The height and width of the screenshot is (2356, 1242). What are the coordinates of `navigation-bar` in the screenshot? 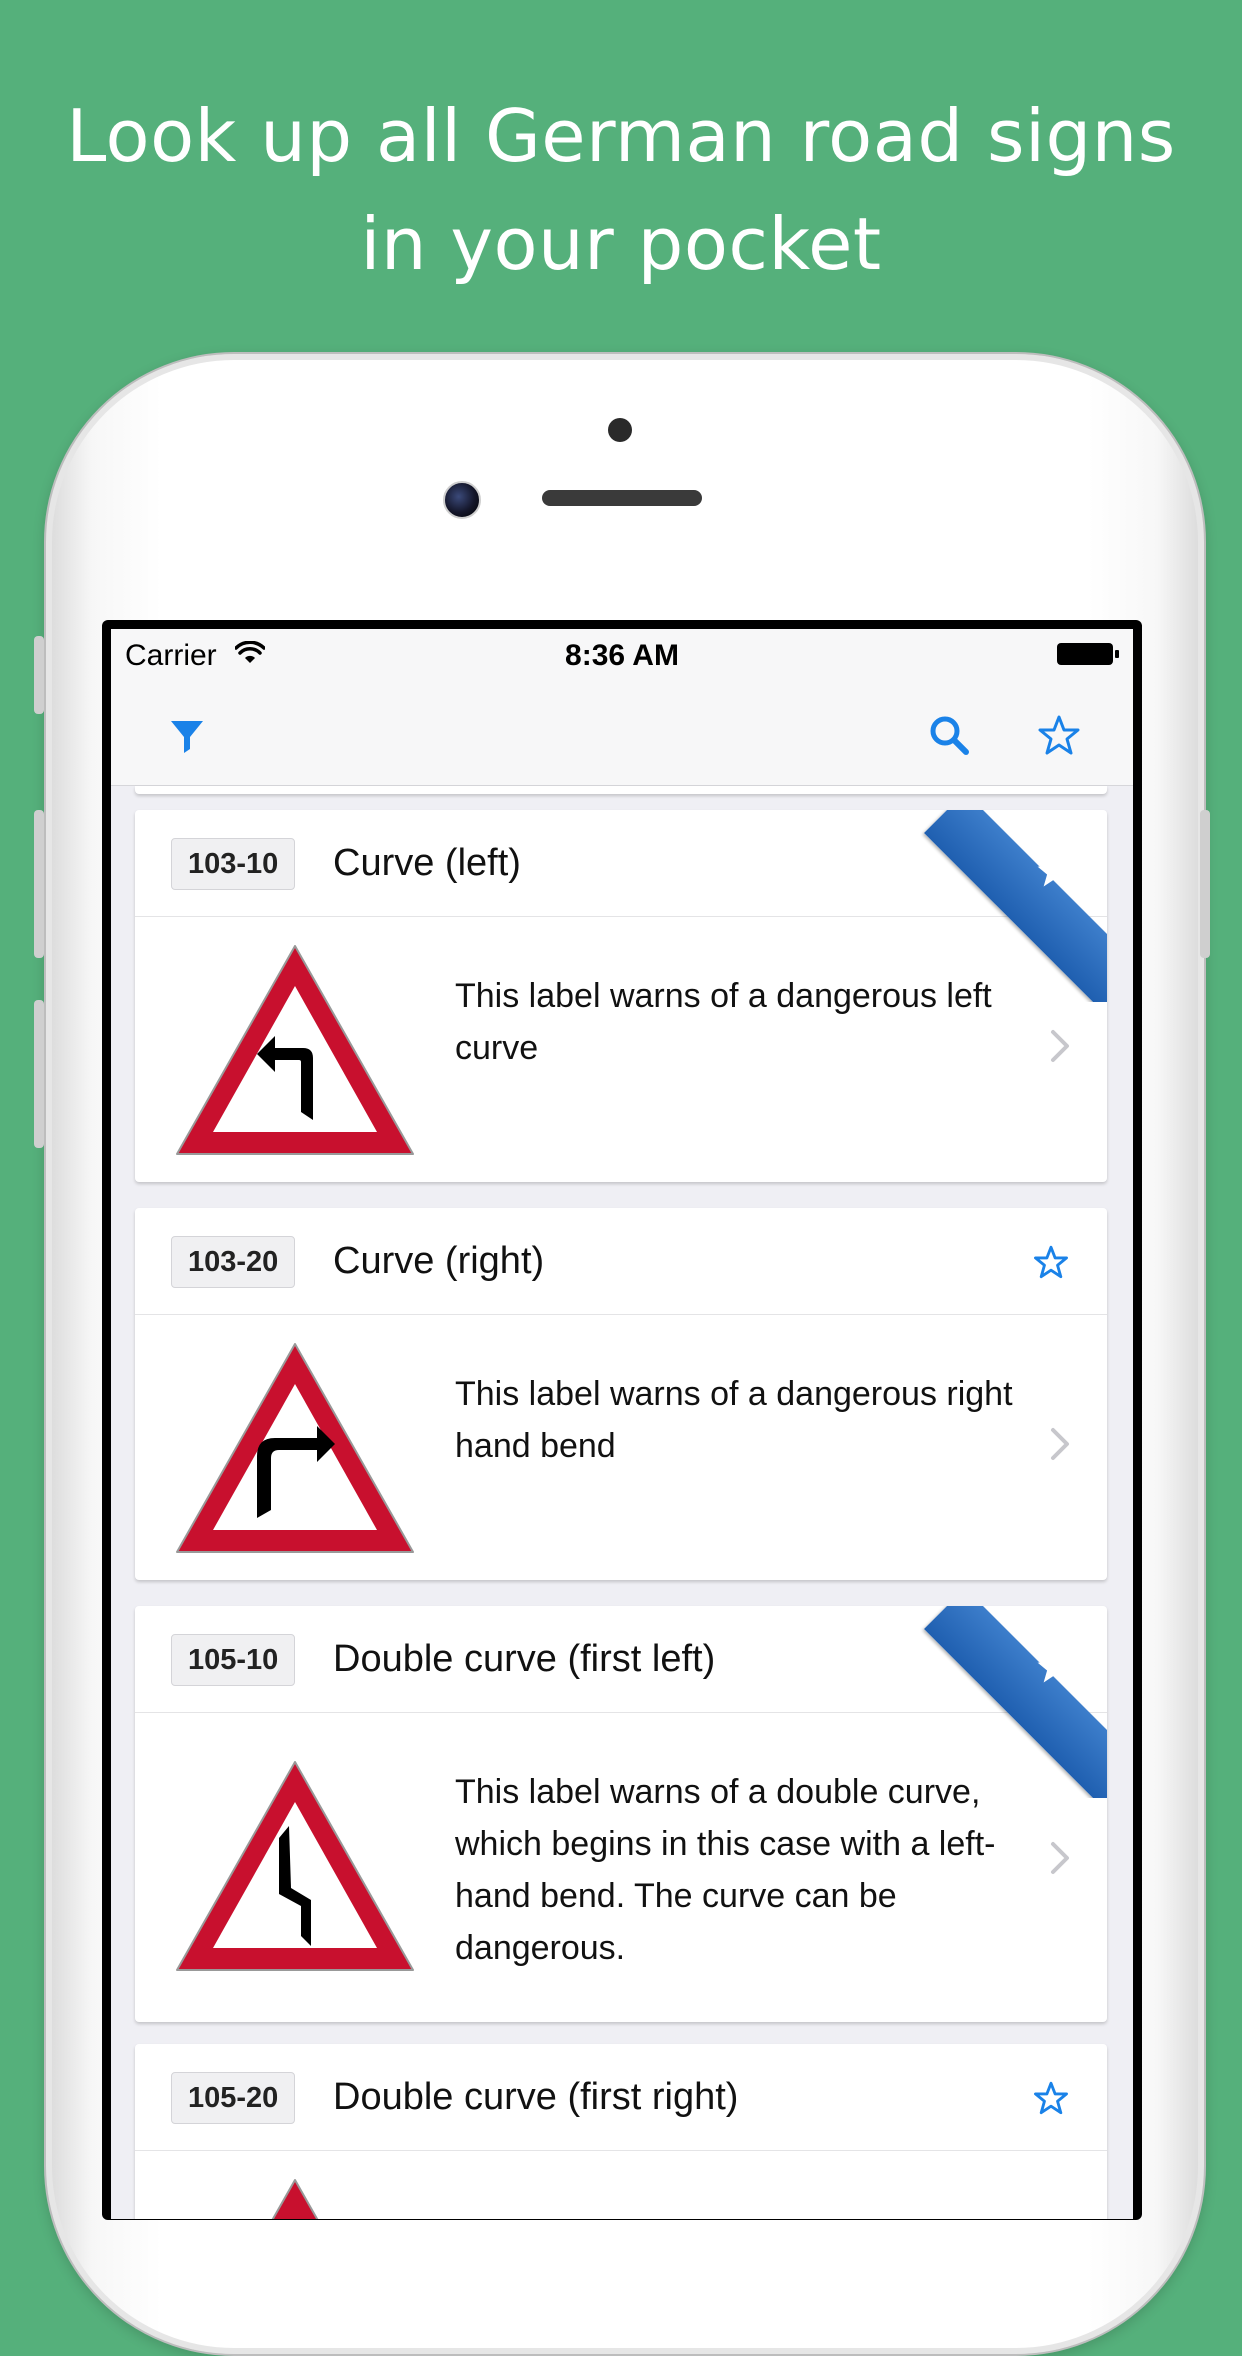 It's located at (622, 735).